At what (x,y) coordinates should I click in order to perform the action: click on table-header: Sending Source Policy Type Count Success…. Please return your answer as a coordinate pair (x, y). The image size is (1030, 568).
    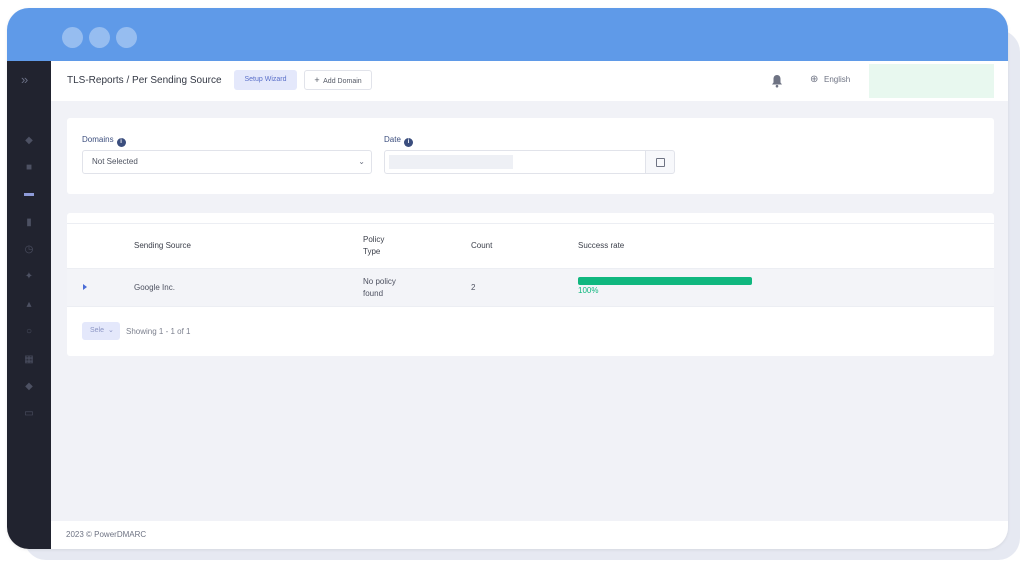
    Looking at the image, I should click on (530, 245).